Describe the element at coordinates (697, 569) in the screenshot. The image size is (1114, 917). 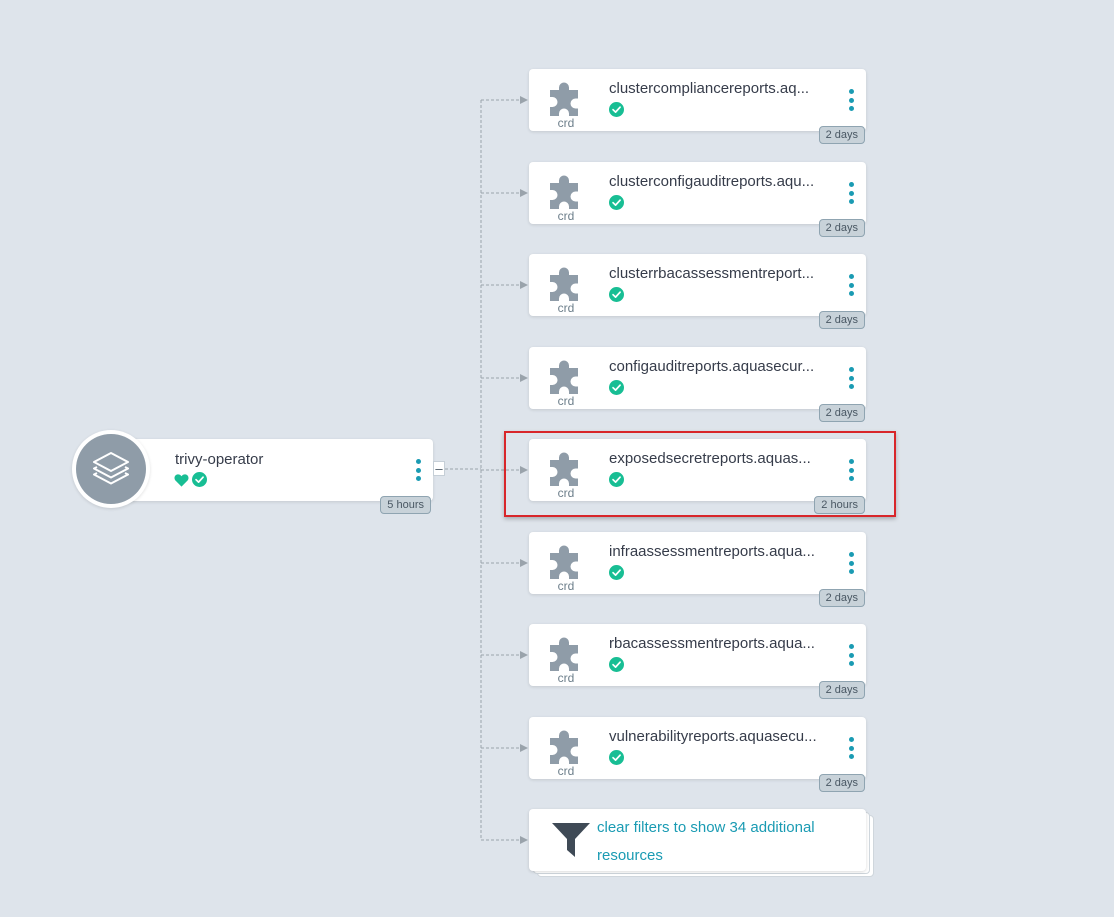
I see `resource-node: crd infraassessmentreports.aqua... 2 days` at that location.